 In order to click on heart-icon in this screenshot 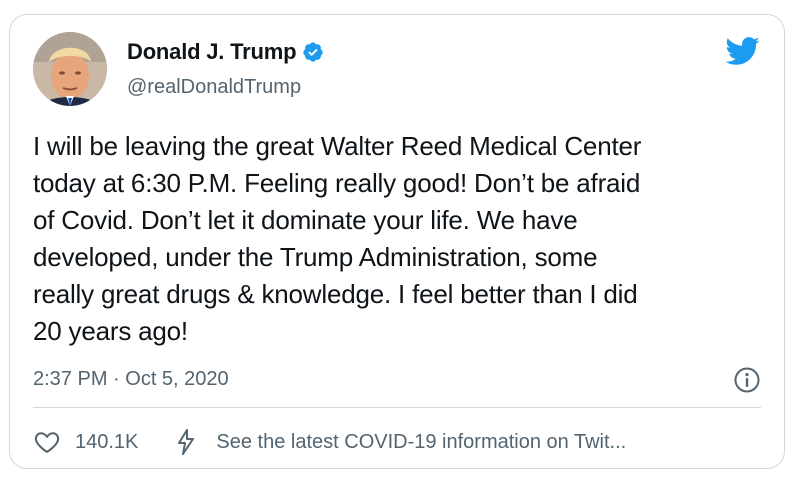, I will do `click(47, 442)`.